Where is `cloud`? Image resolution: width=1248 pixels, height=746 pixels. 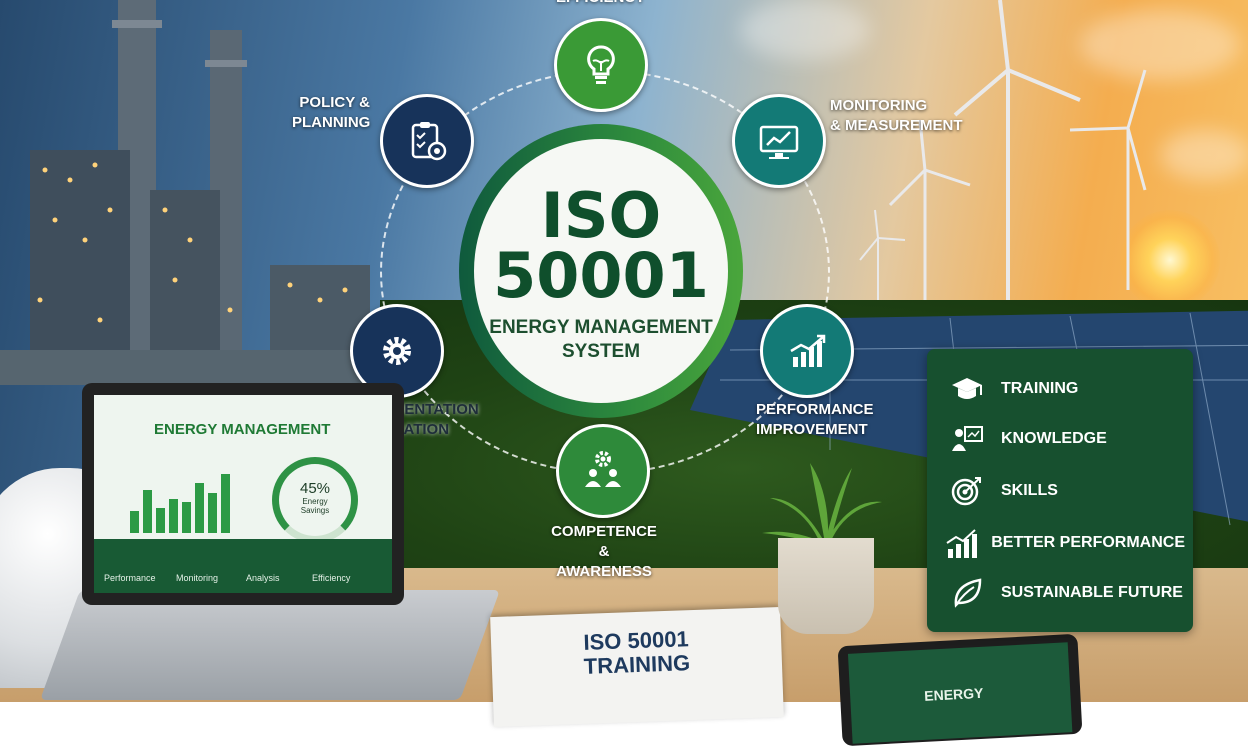 cloud is located at coordinates (1204, 155).